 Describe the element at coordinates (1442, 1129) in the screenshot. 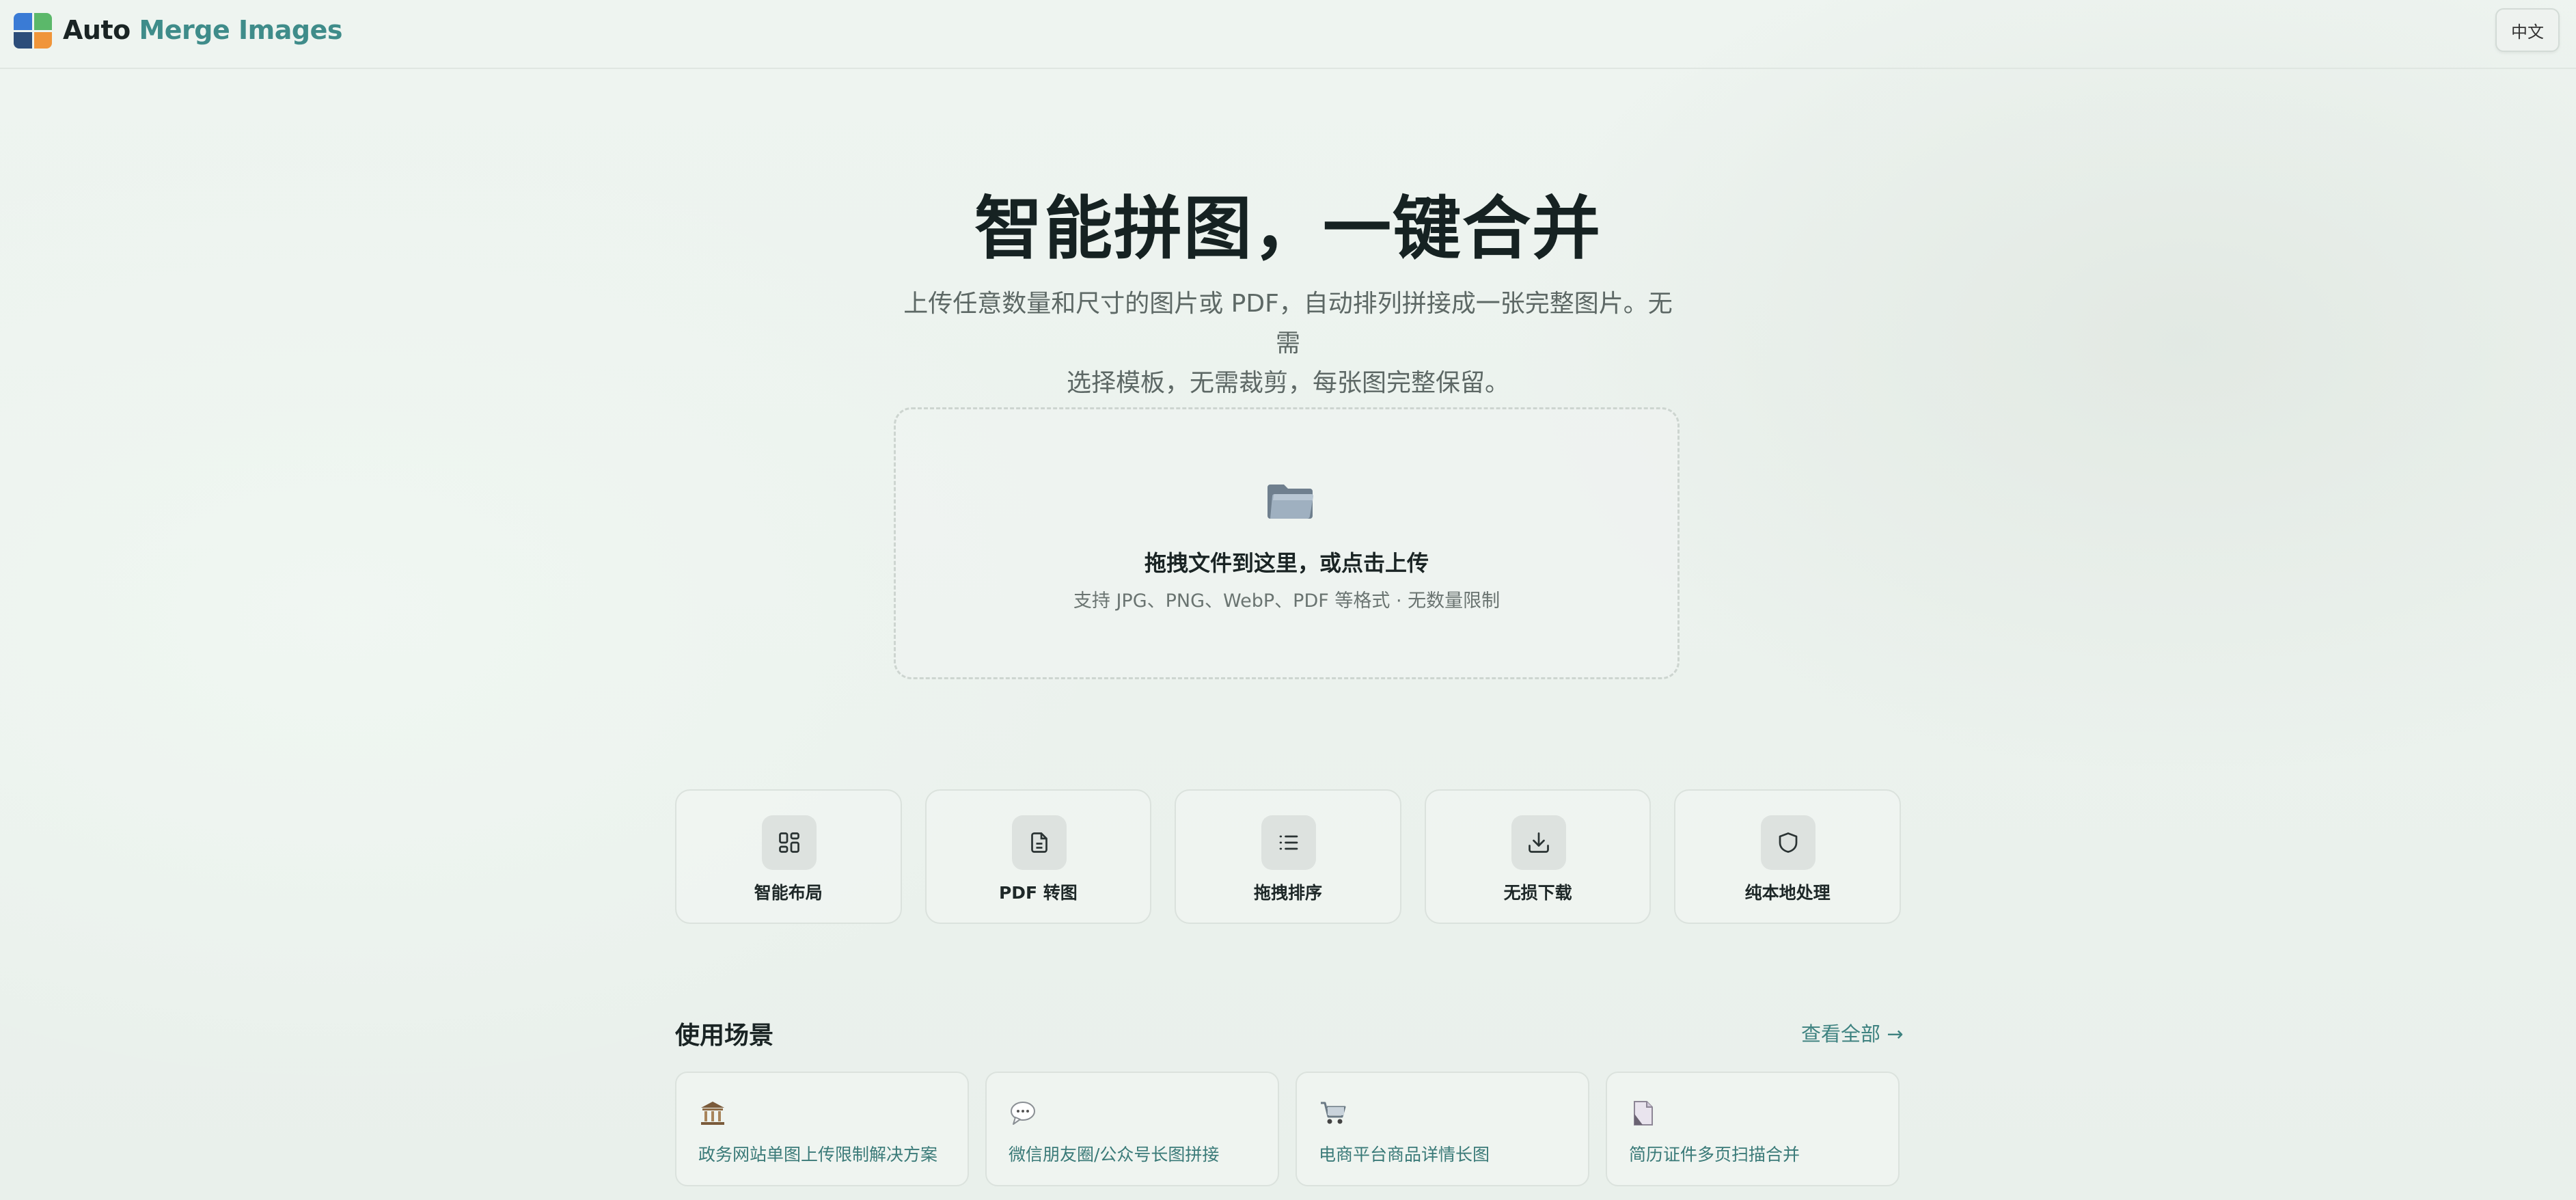

I see `scenario-card-ecommerce: 电商平台商品详情长图` at that location.